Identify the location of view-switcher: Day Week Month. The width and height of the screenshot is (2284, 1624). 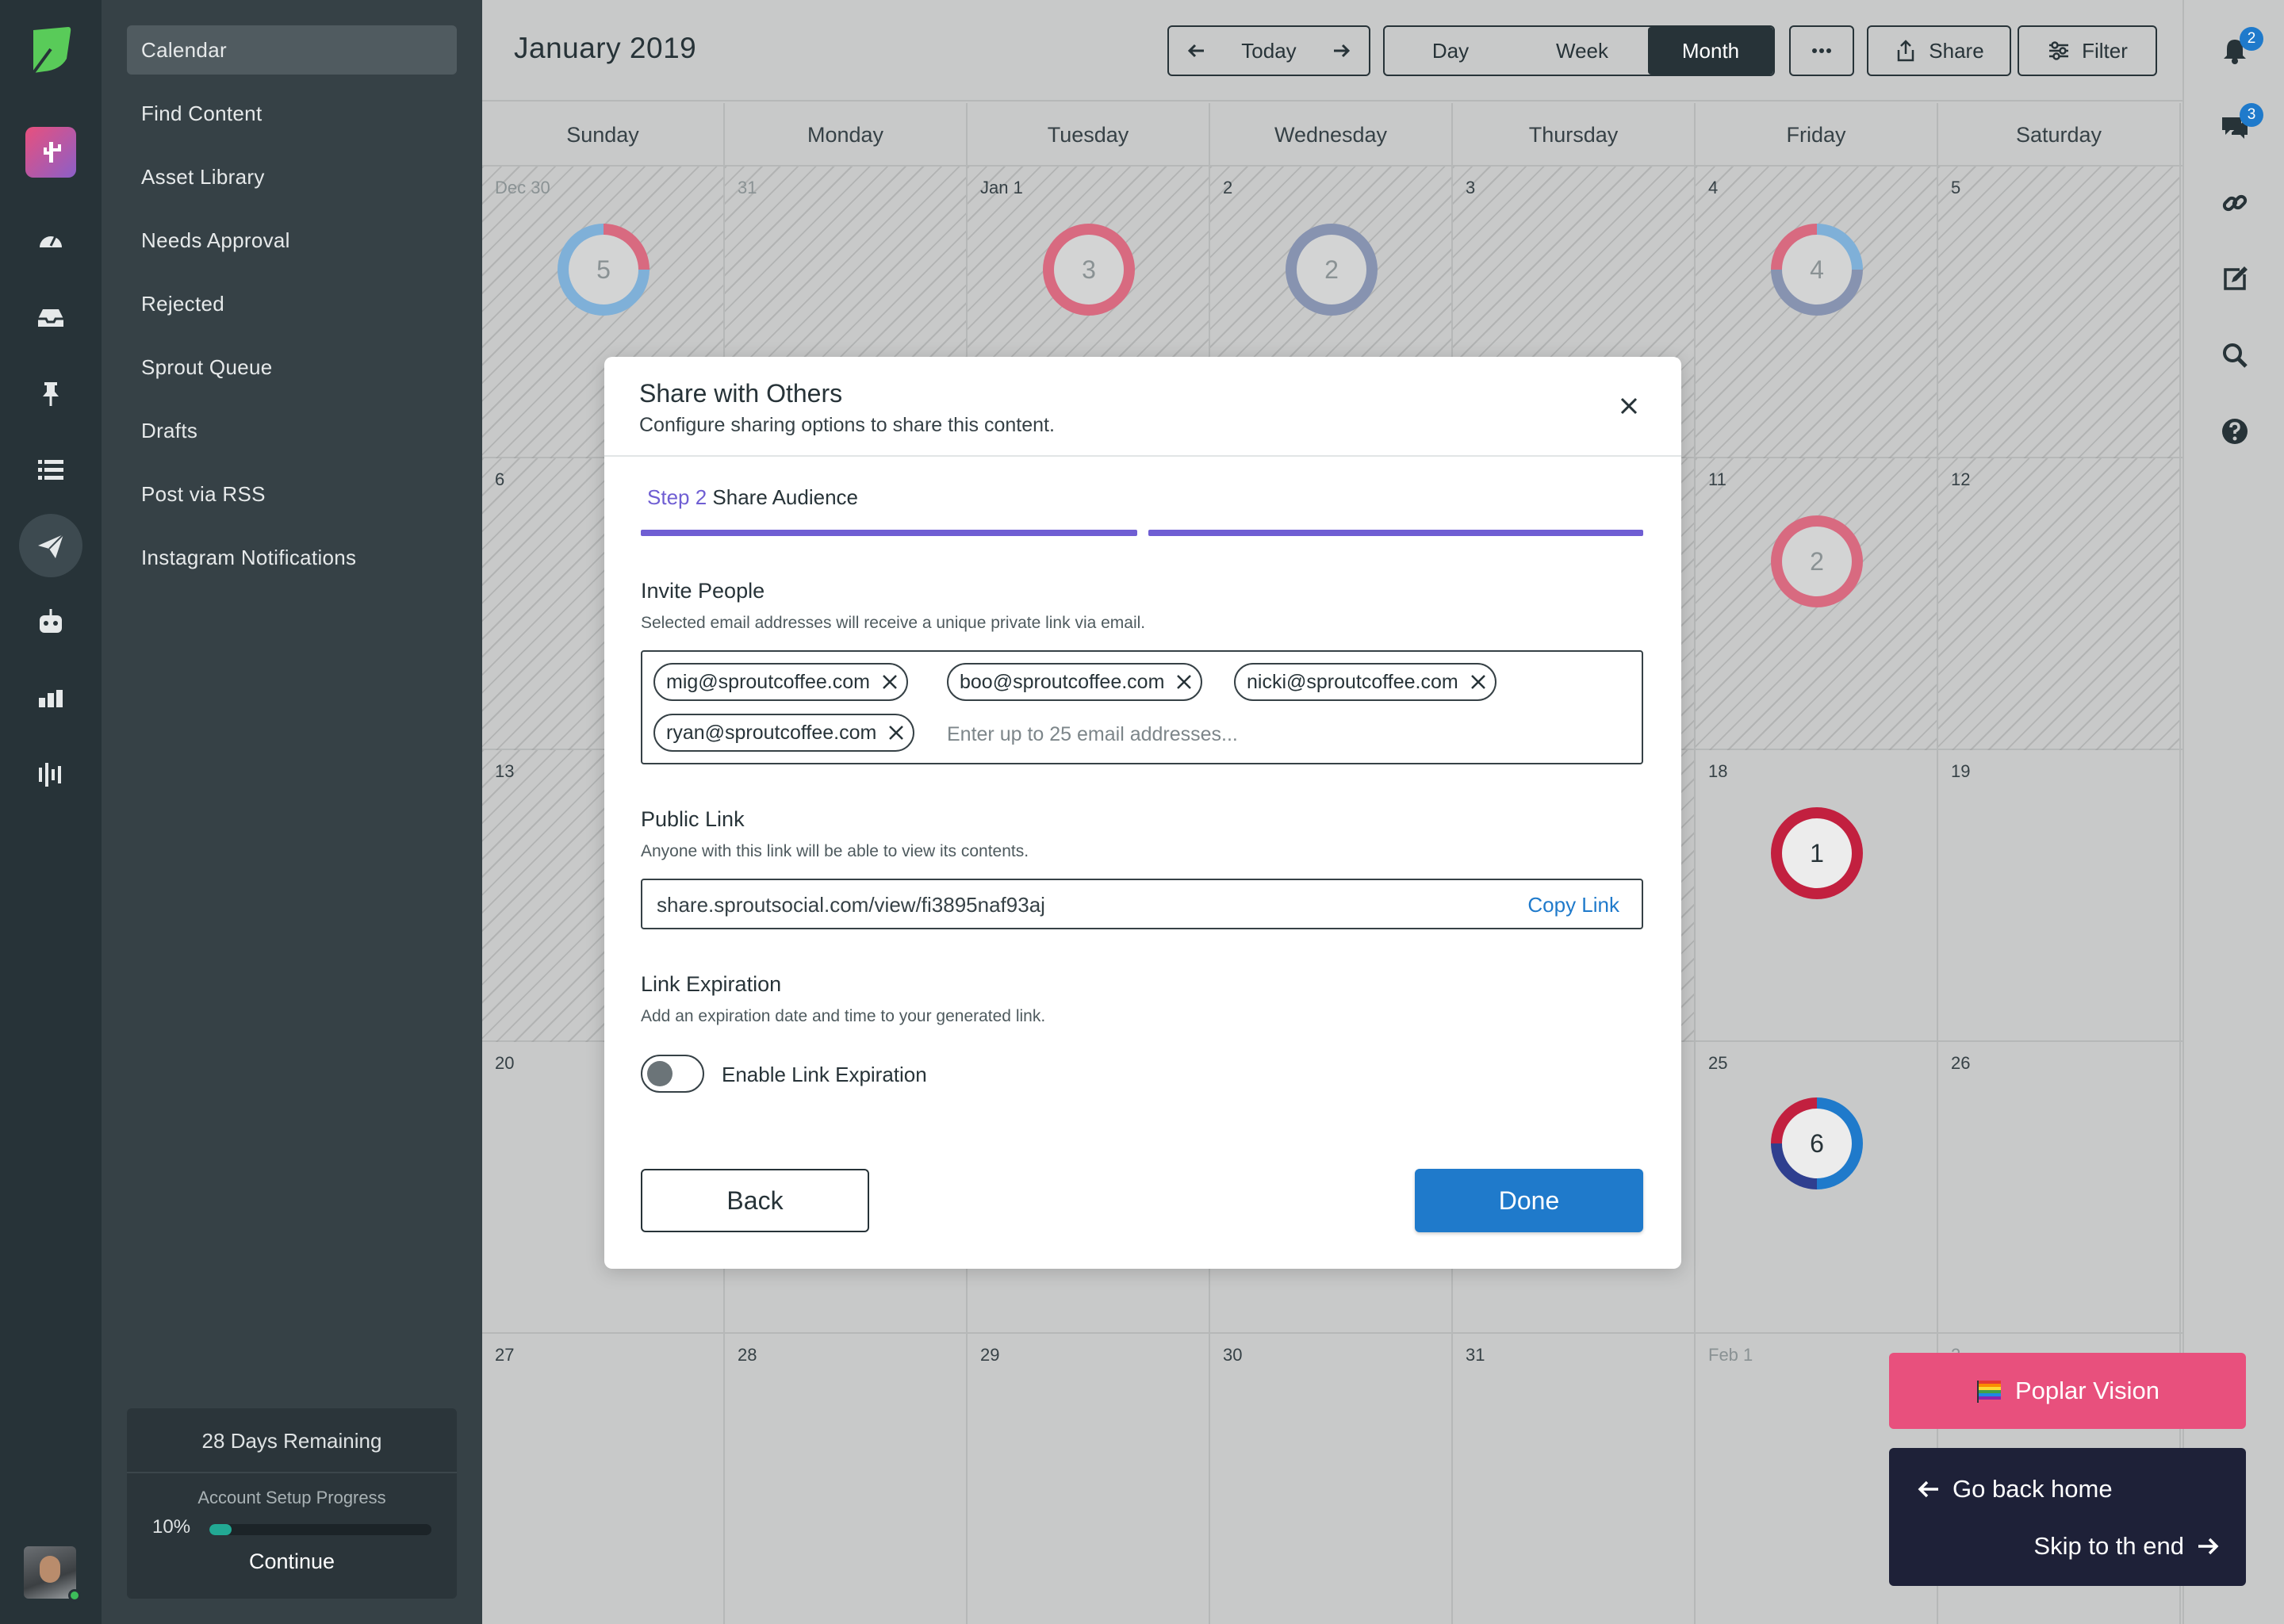
(1579, 50).